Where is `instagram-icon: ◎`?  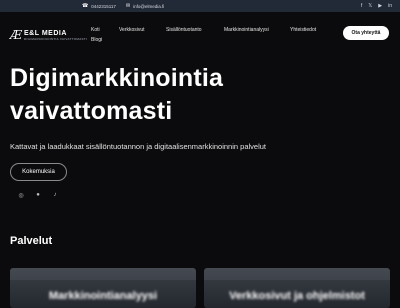
instagram-icon: ◎ is located at coordinates (21, 195).